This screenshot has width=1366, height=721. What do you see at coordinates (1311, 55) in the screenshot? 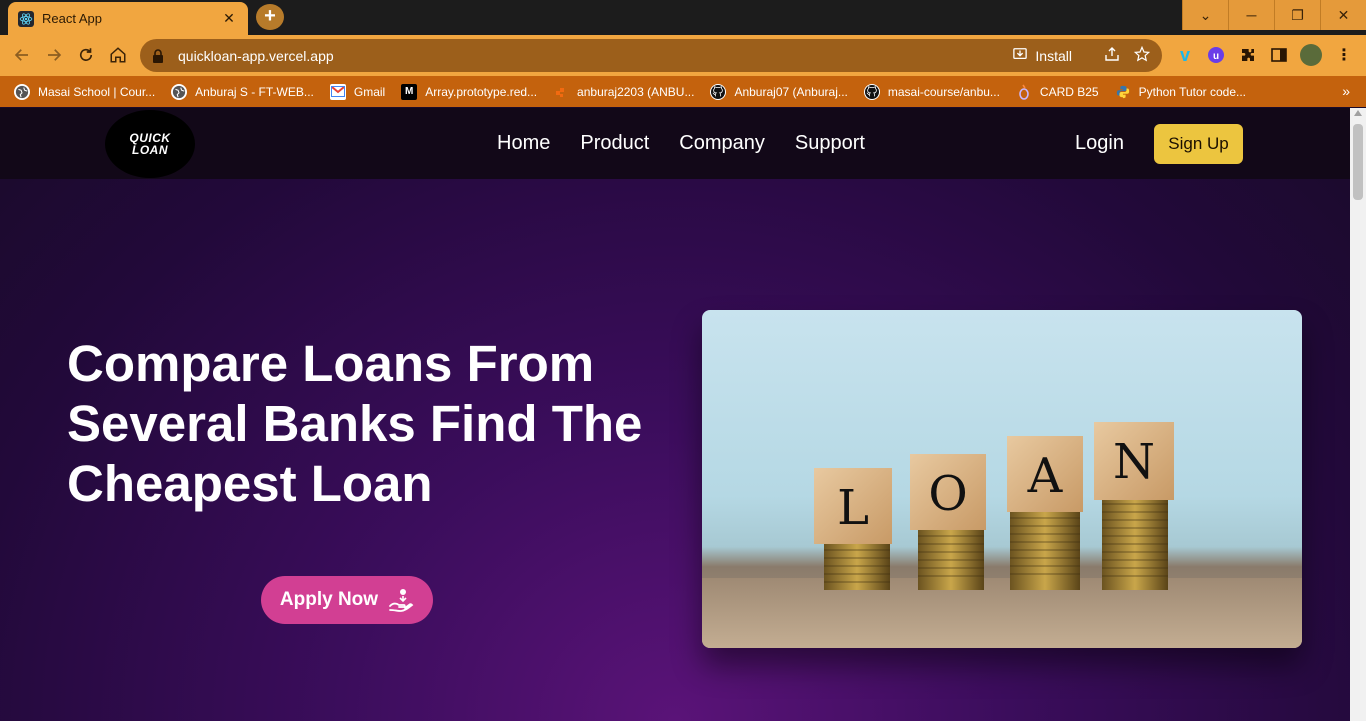
I see `profile-avatar` at bounding box center [1311, 55].